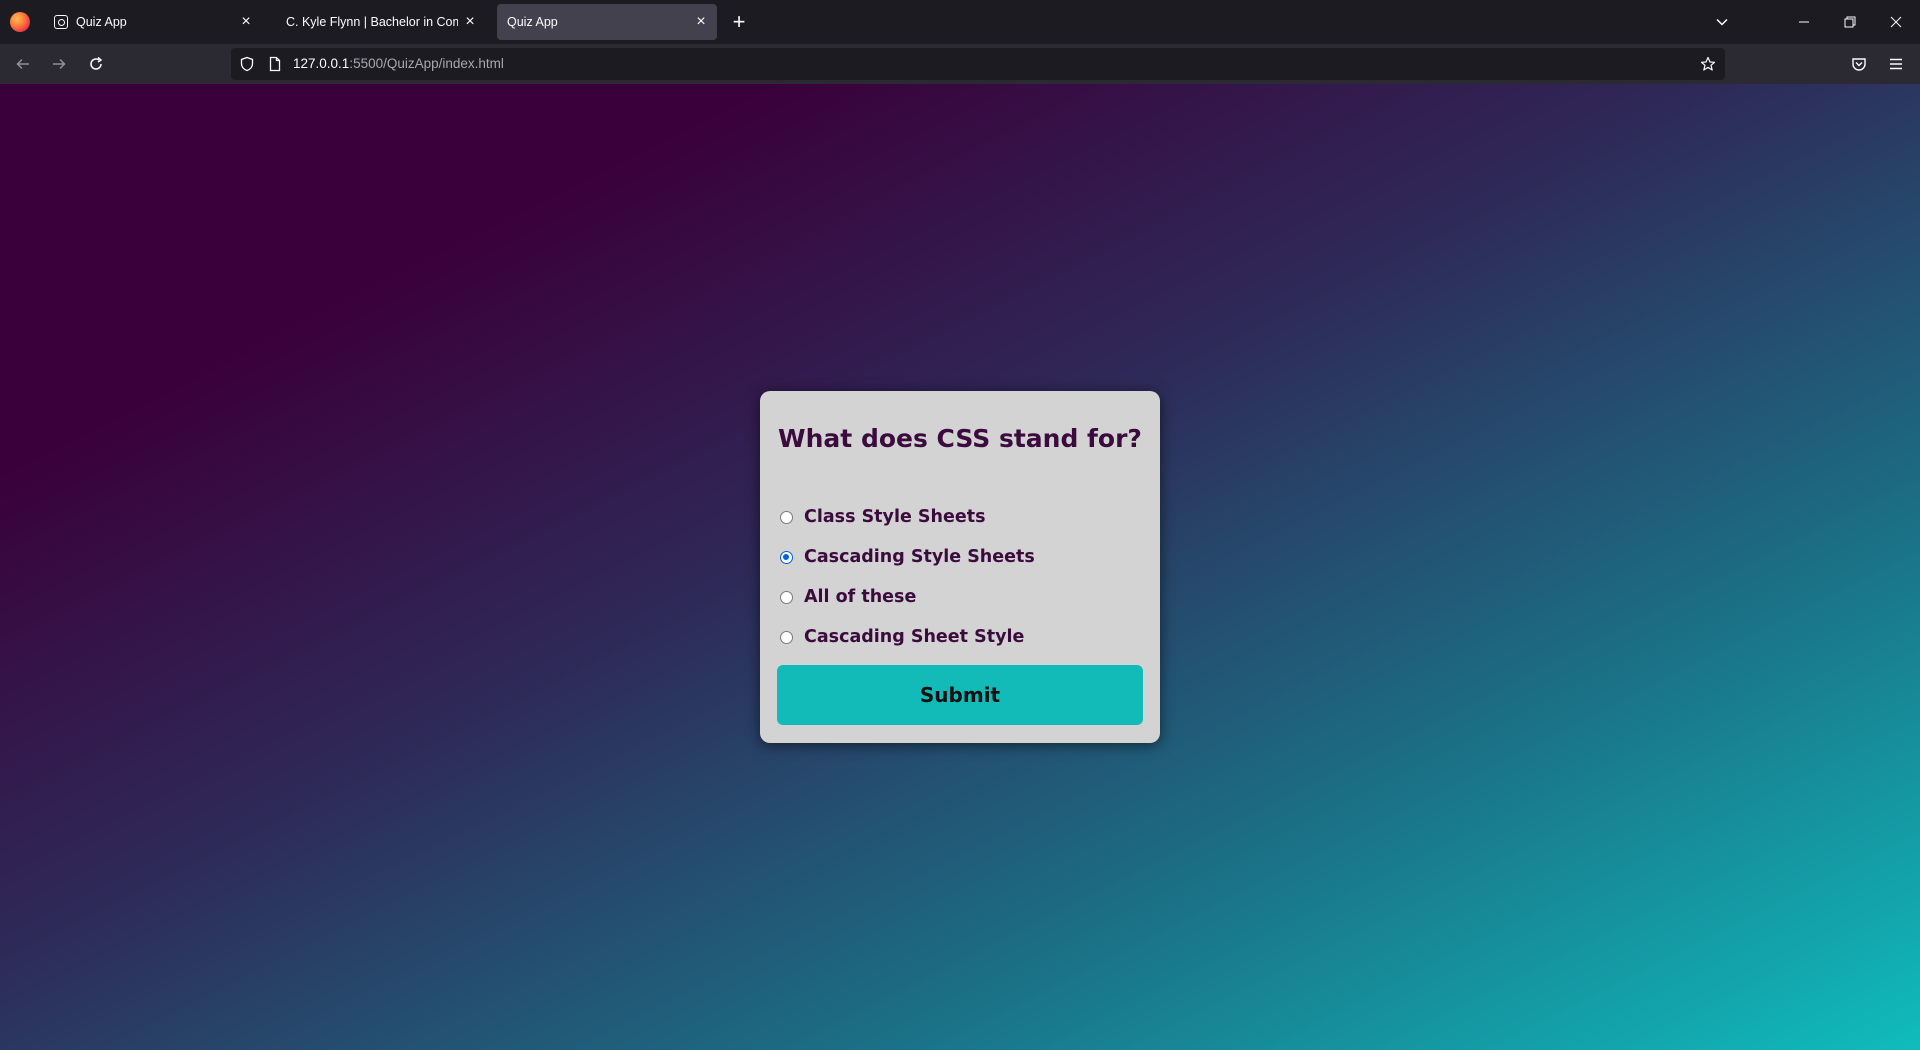  Describe the element at coordinates (247, 64) in the screenshot. I see `tracking-shield-icon` at that location.